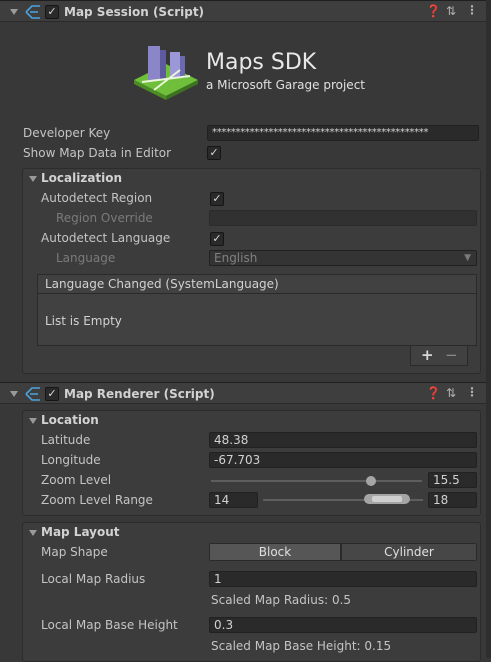  I want to click on map-layout-title: Map Layout, so click(80, 532).